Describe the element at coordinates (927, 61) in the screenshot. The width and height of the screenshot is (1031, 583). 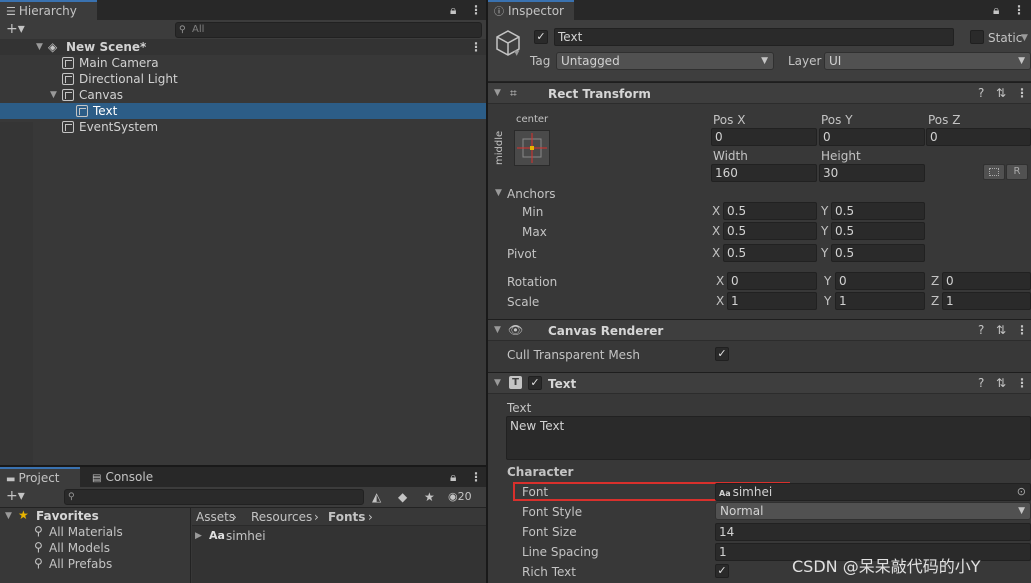
I see `layer-dropdown: UI ▼` at that location.